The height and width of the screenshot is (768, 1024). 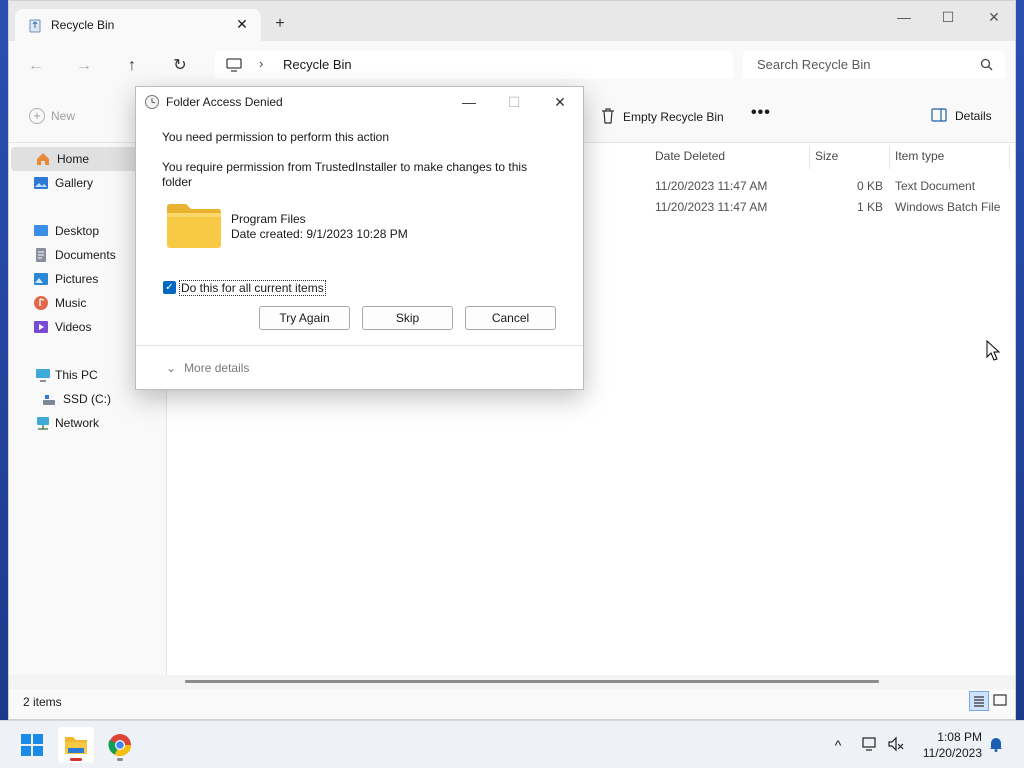 I want to click on large-icons-view-icon, so click(x=1000, y=700).